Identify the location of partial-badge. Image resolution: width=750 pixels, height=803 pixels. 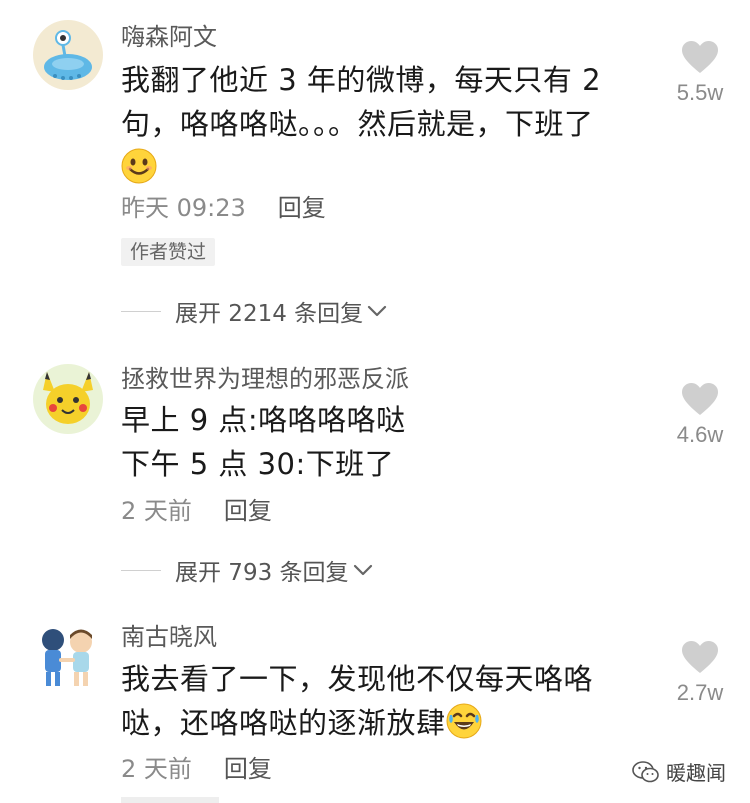
(170, 800).